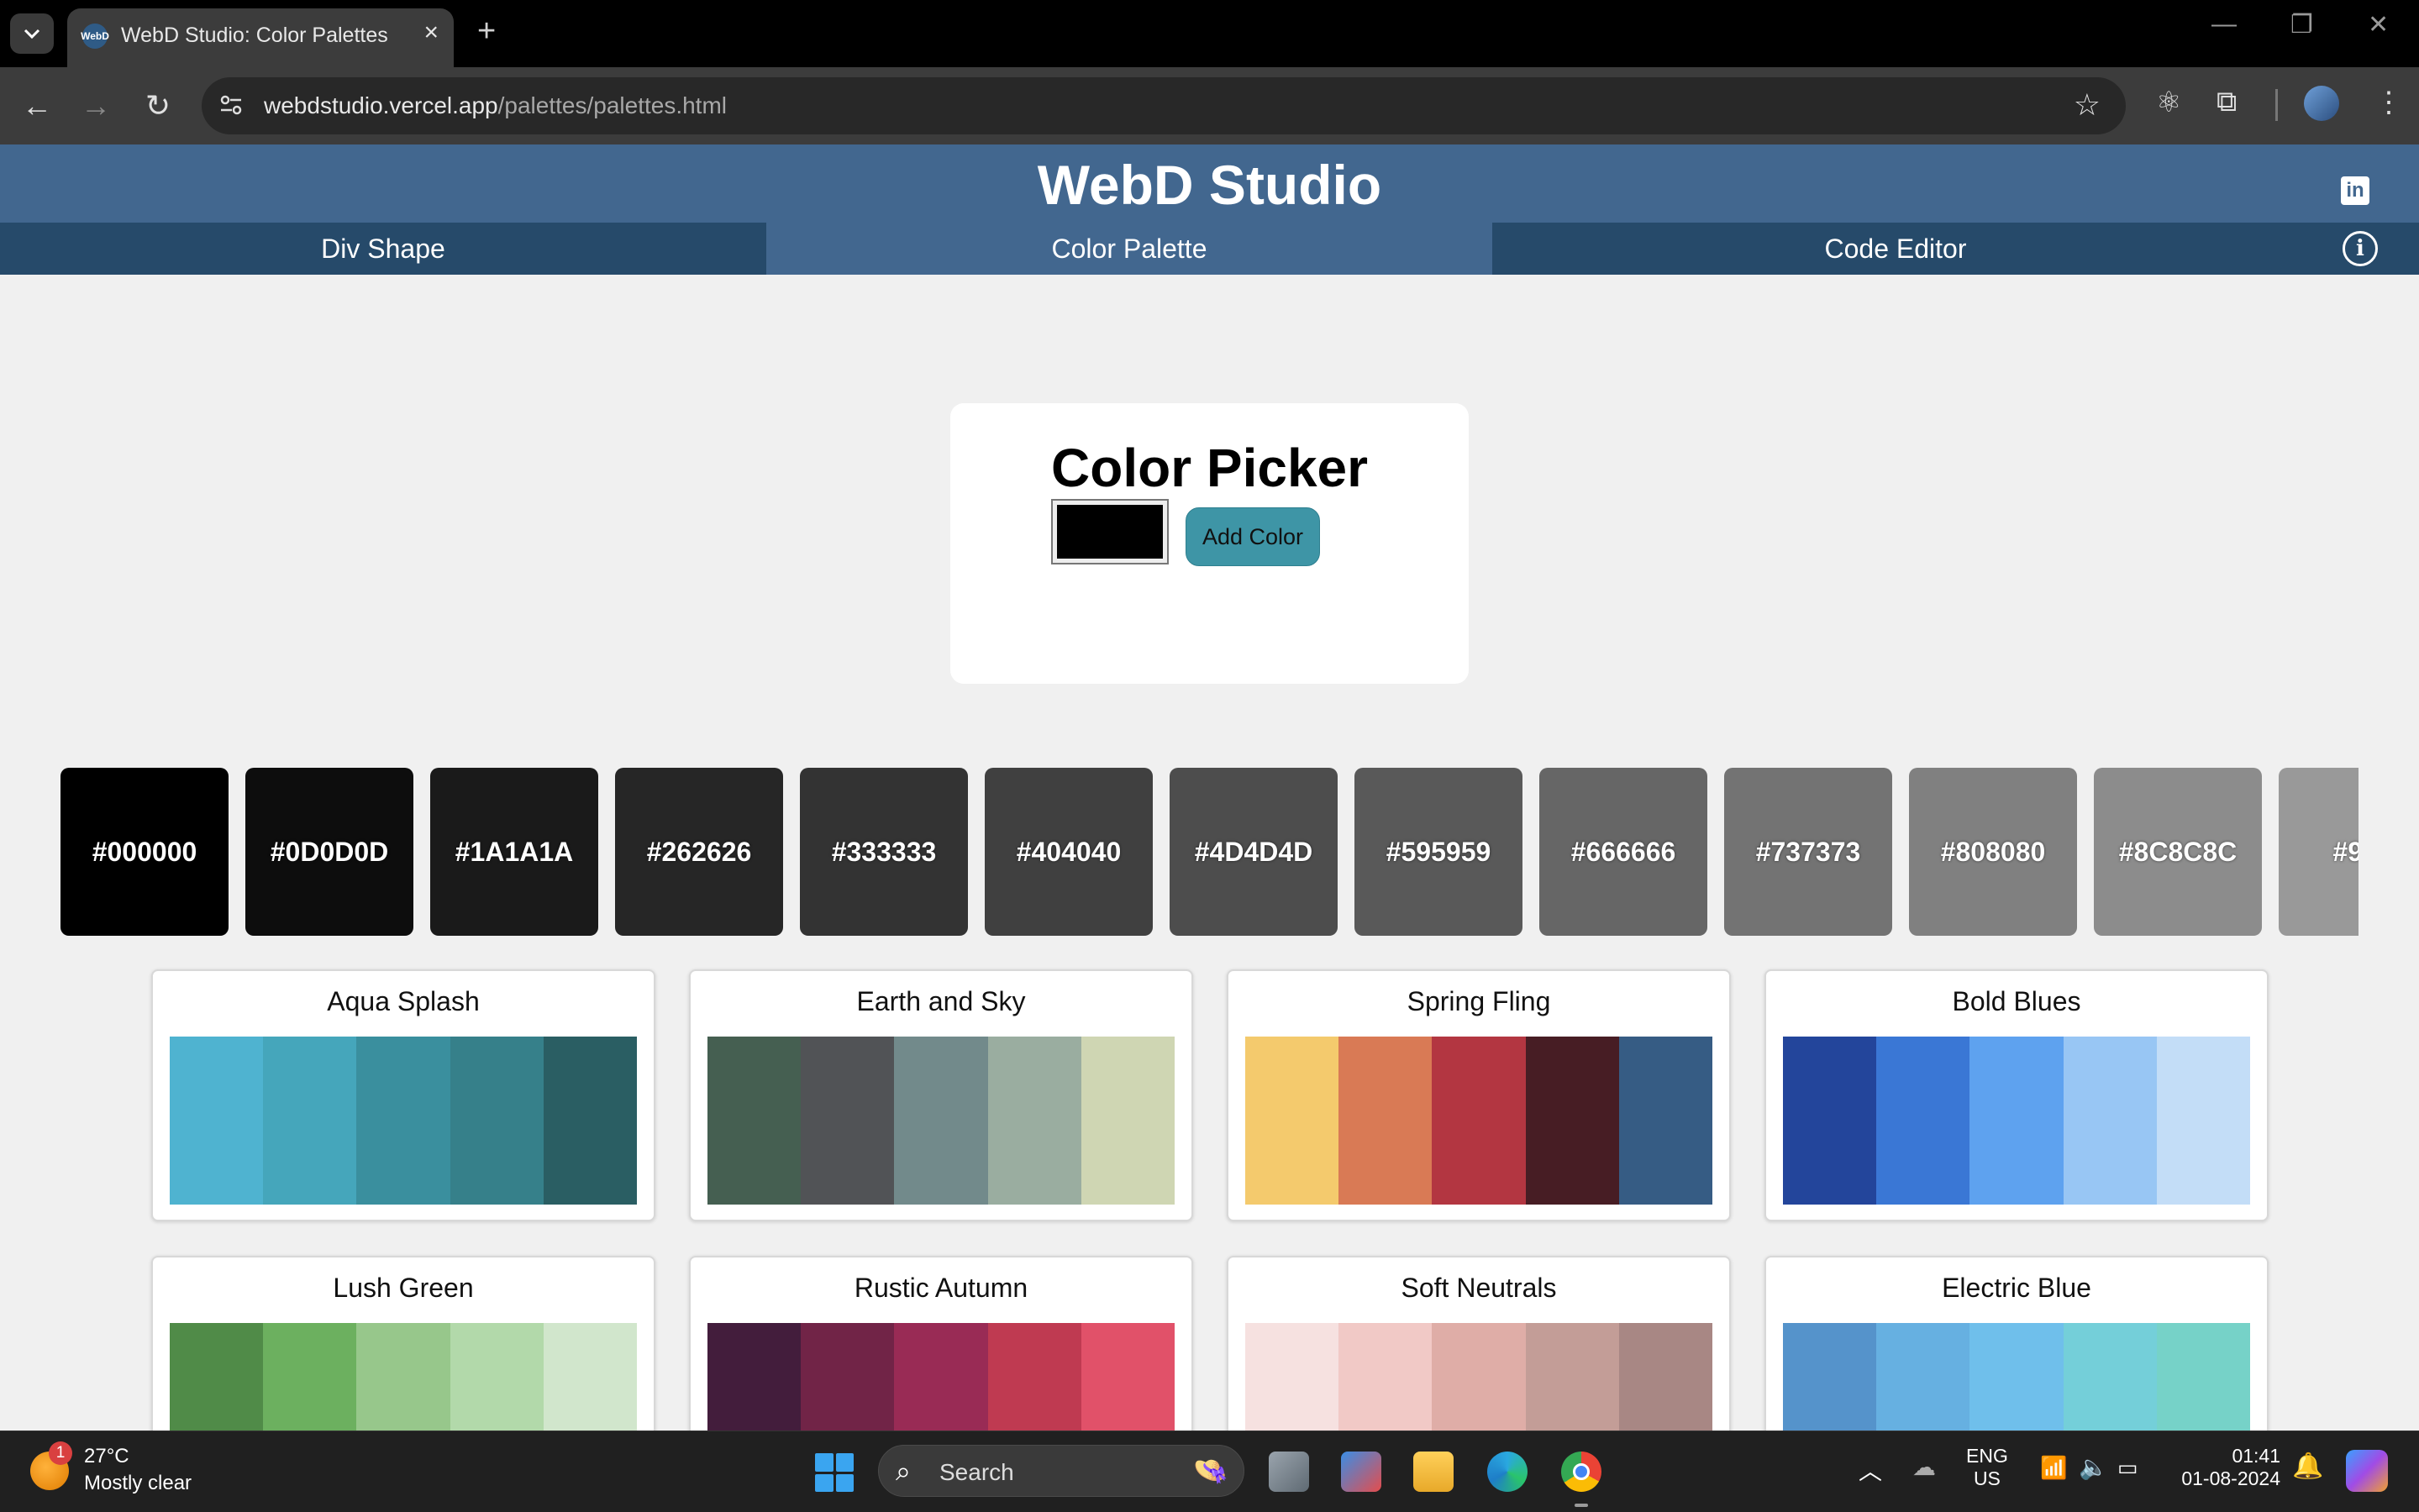 This screenshot has height=1512, width=2419. Describe the element at coordinates (1110, 531) in the screenshot. I see `color-input` at that location.